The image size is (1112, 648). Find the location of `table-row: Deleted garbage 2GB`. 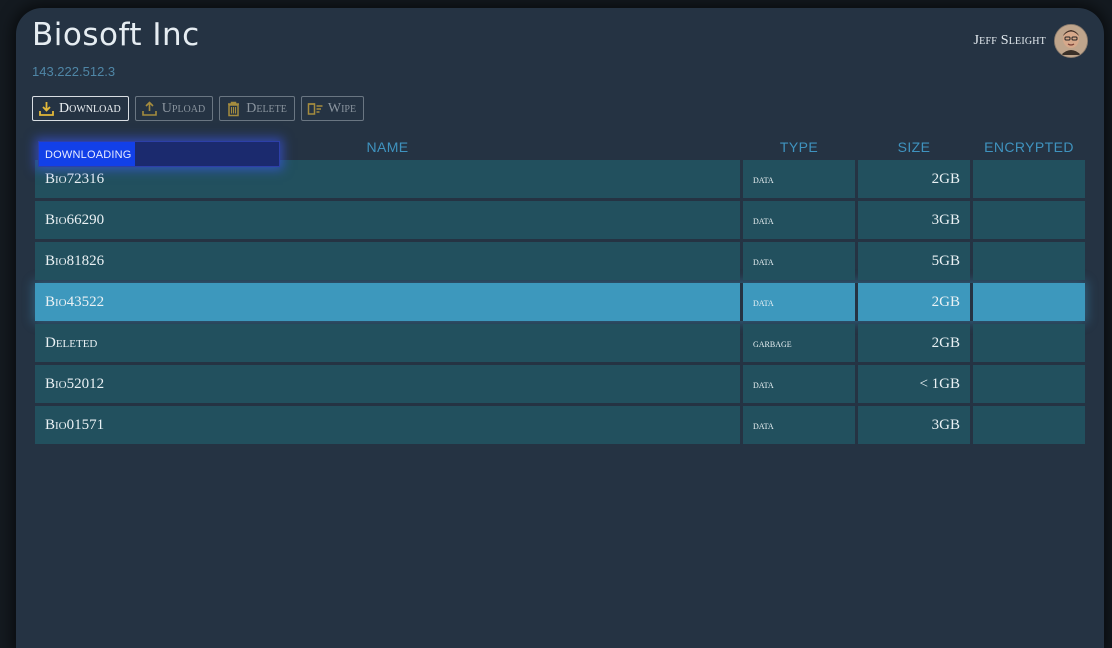

table-row: Deleted garbage 2GB is located at coordinates (560, 343).